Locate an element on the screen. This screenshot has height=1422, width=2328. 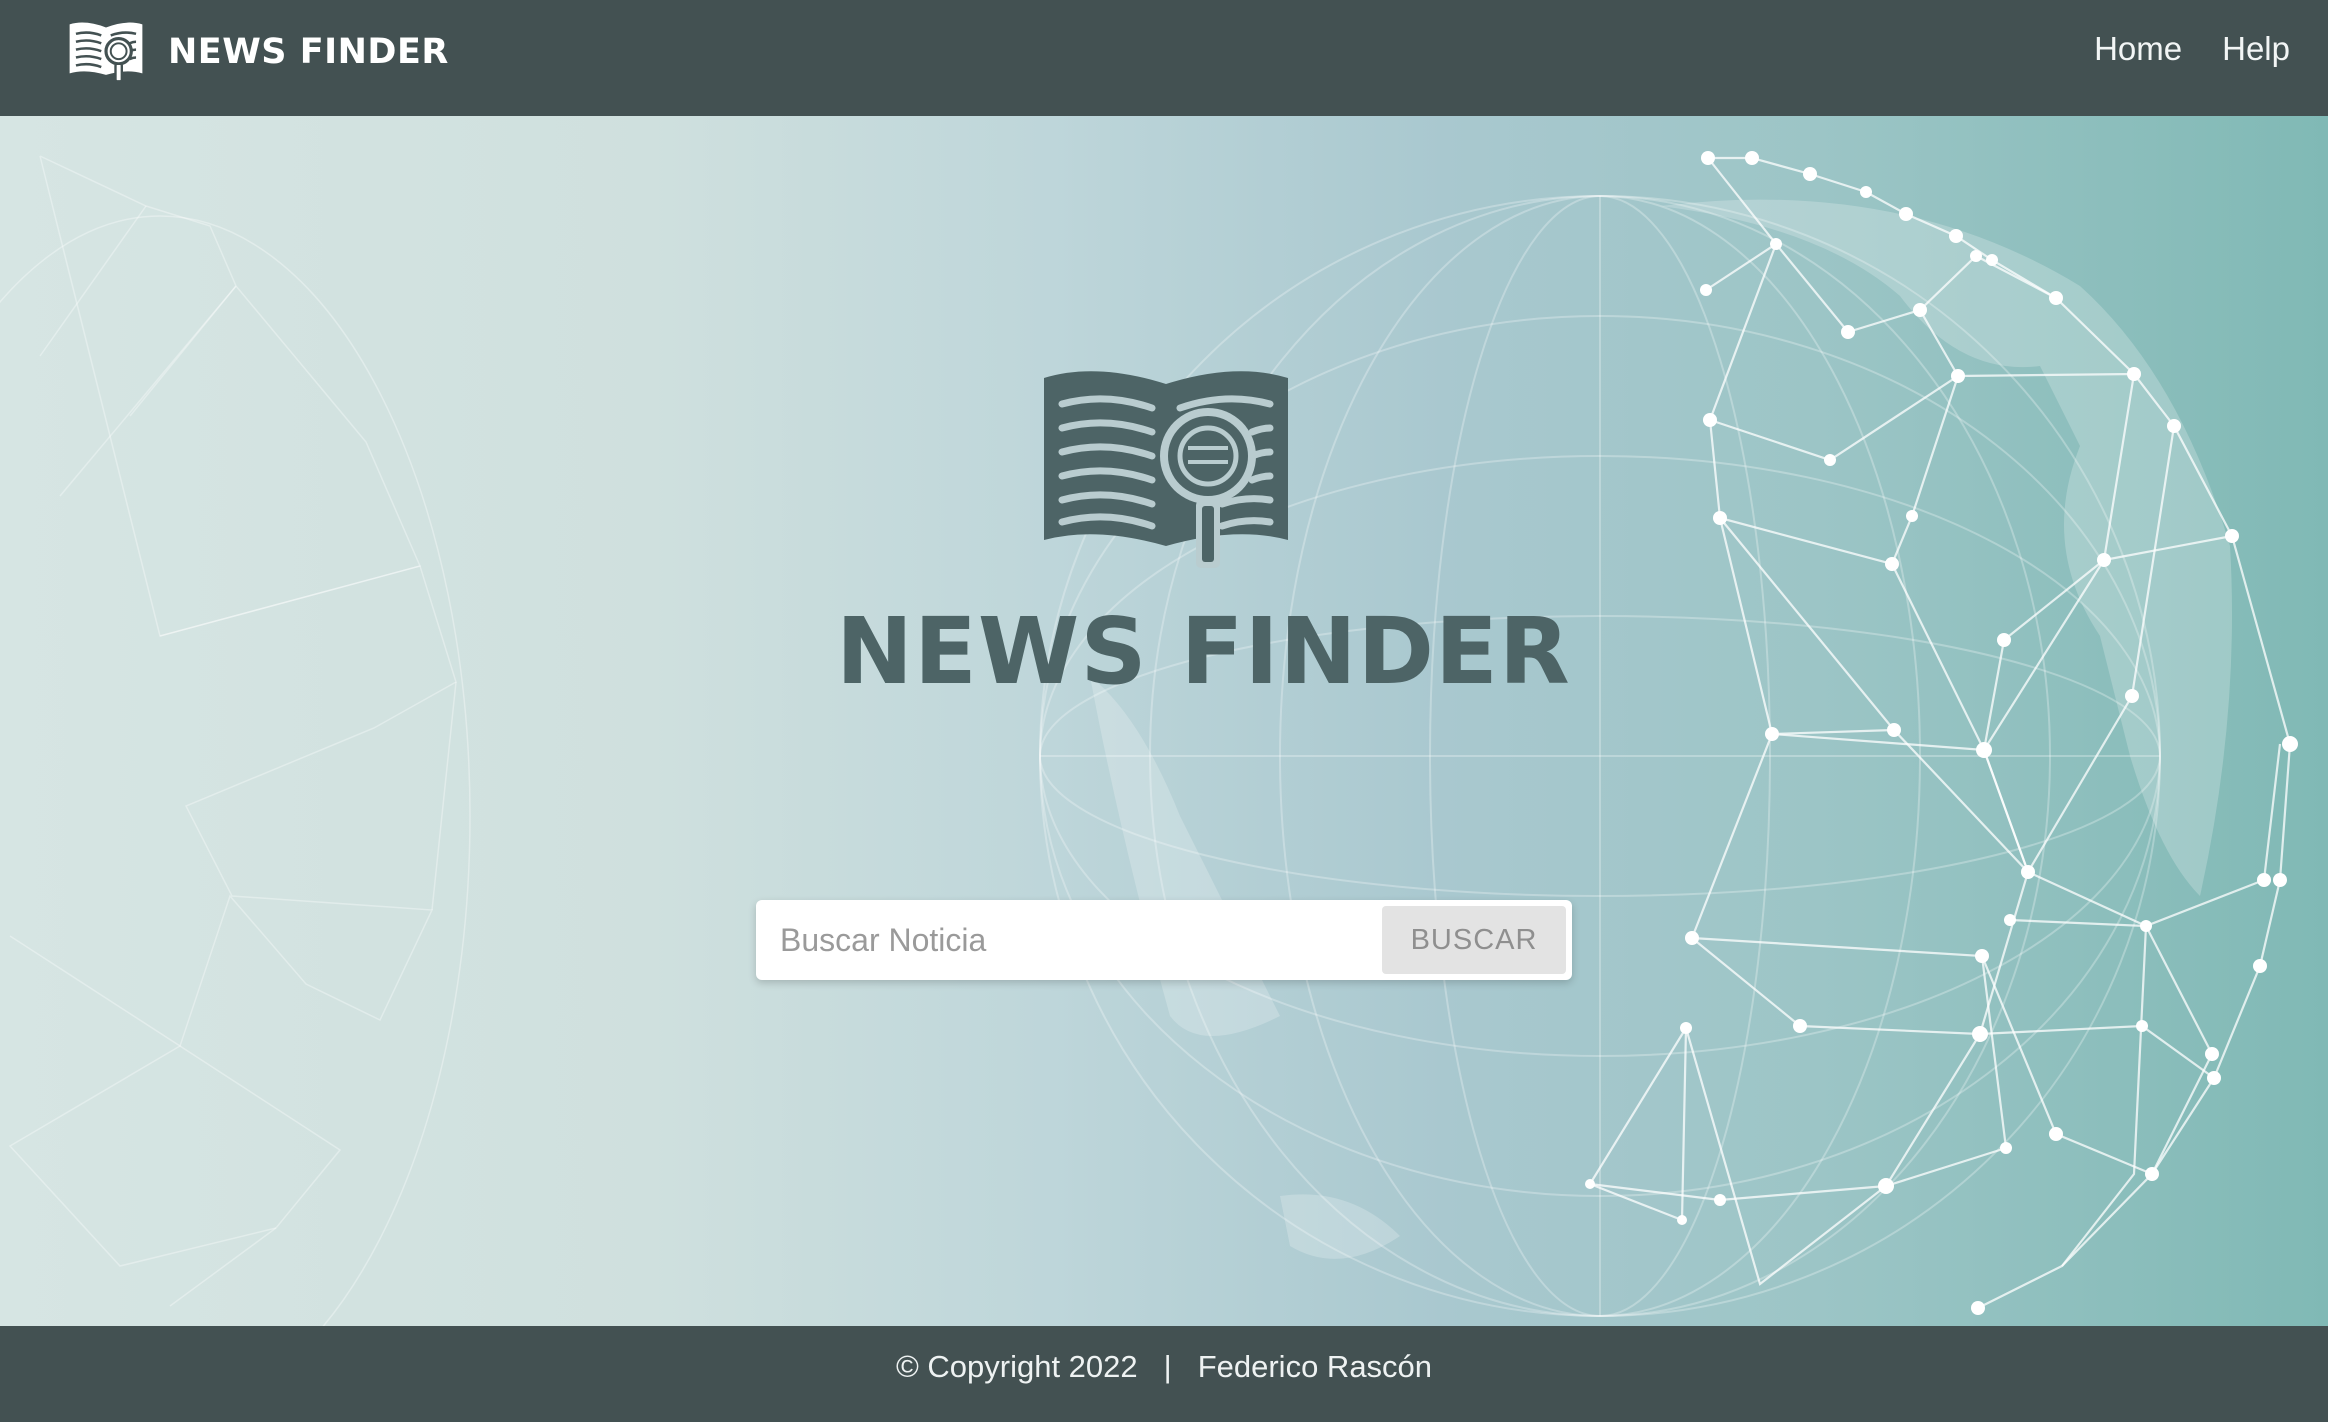
nav-menu: Home Help is located at coordinates (2172, 49).